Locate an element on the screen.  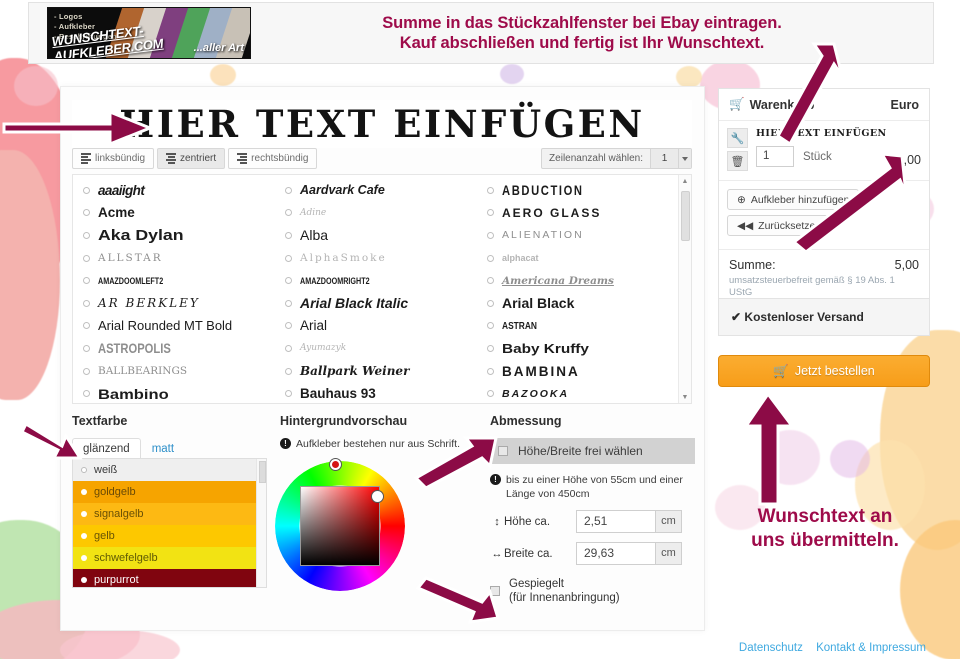
font-item: Arial Black Italic is located at coordinates (377, 303).